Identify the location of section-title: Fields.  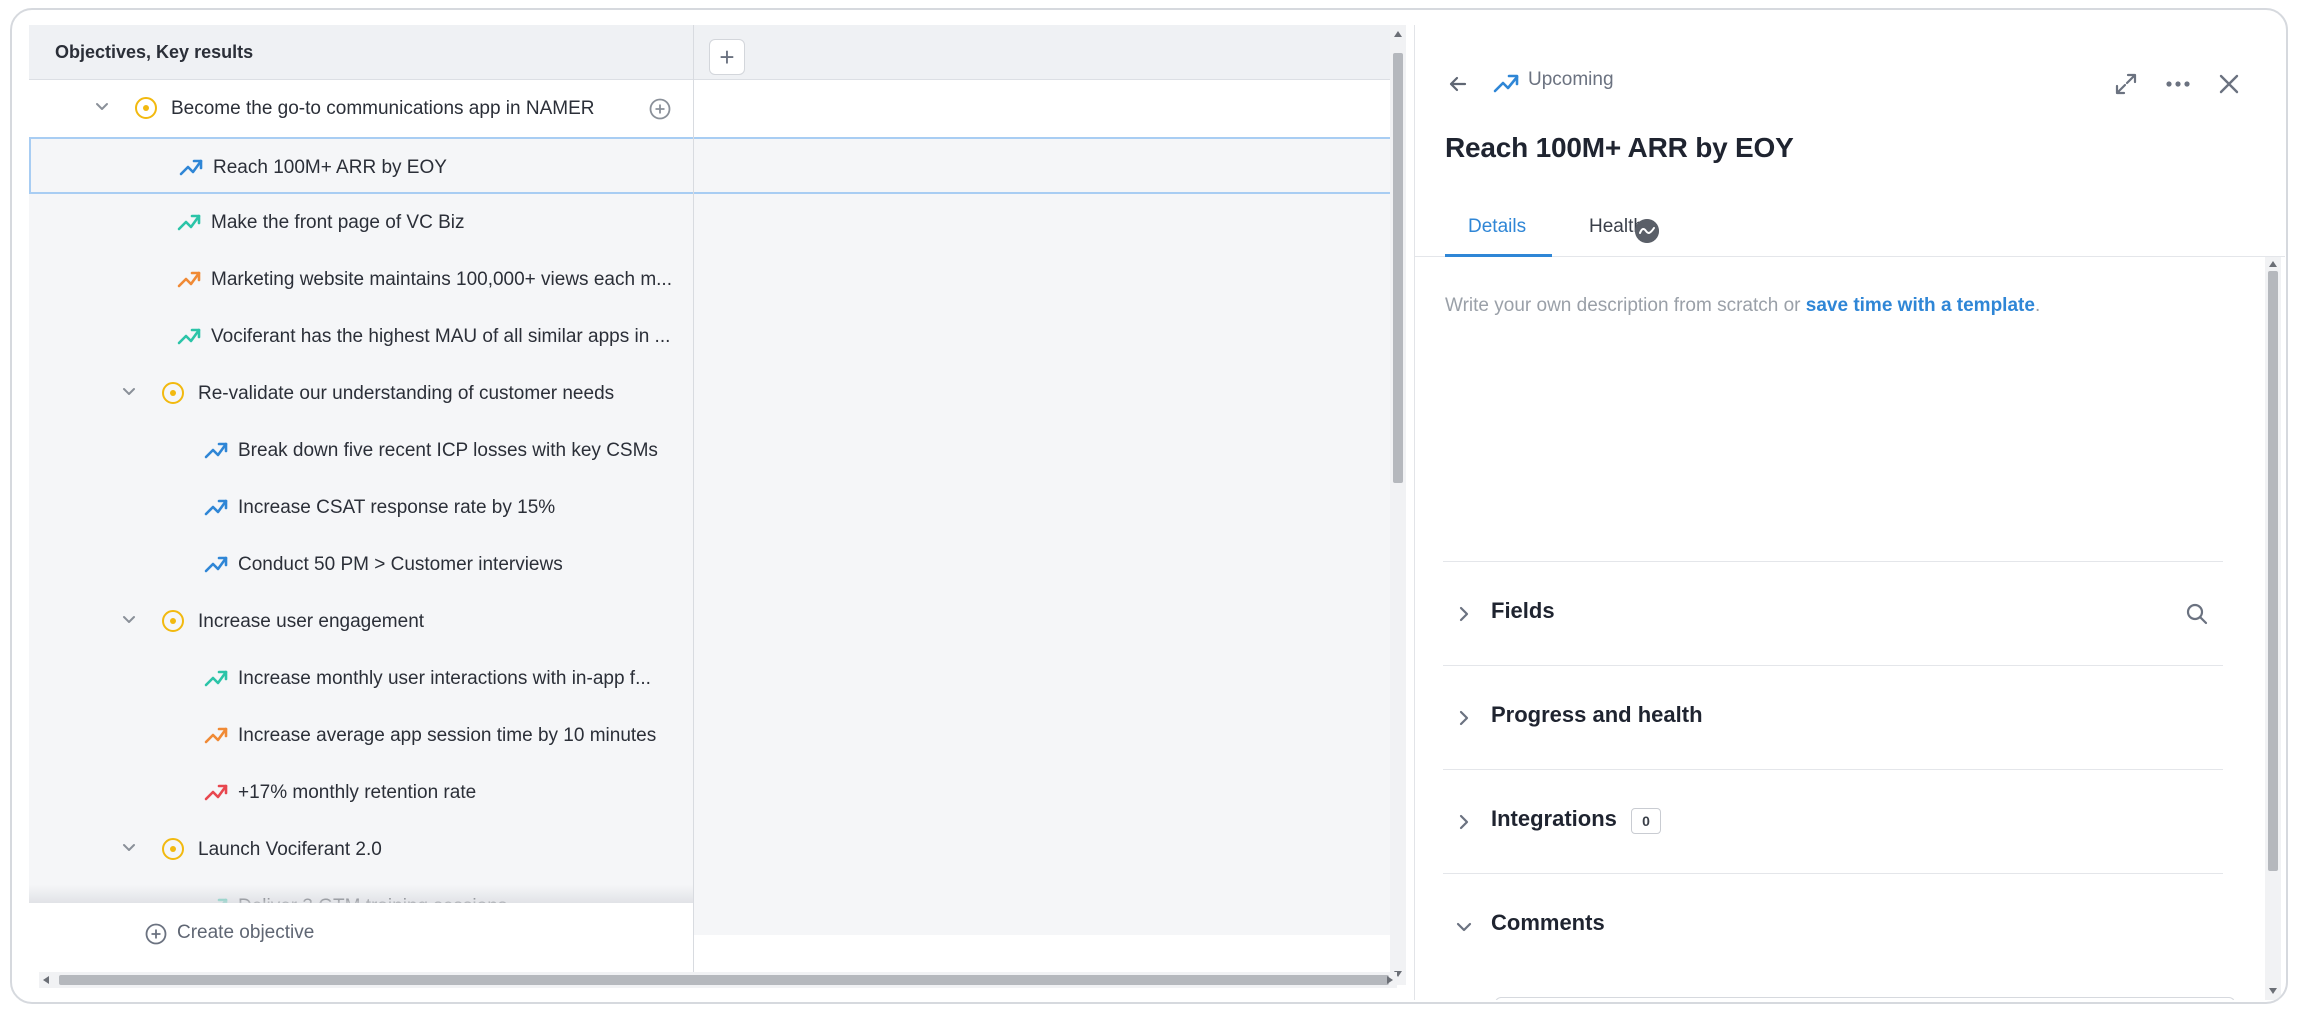
(1523, 610).